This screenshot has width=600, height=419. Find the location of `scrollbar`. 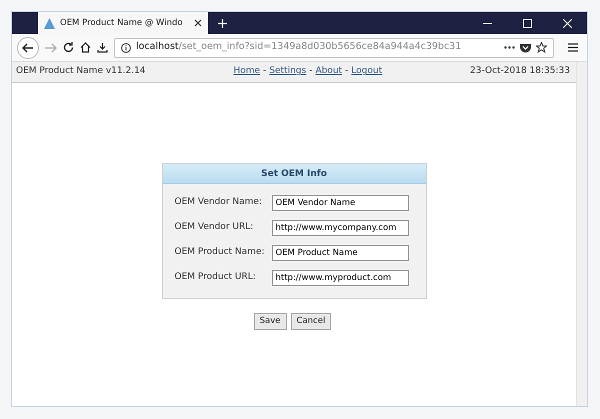

scrollbar is located at coordinates (581, 234).